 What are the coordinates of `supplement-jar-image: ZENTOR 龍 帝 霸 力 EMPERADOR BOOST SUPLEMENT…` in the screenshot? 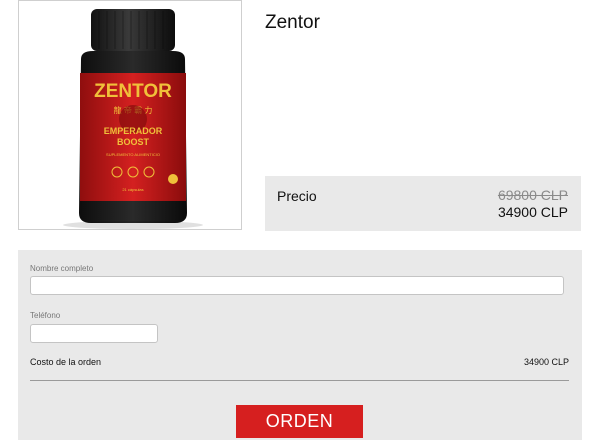 It's located at (133, 119).